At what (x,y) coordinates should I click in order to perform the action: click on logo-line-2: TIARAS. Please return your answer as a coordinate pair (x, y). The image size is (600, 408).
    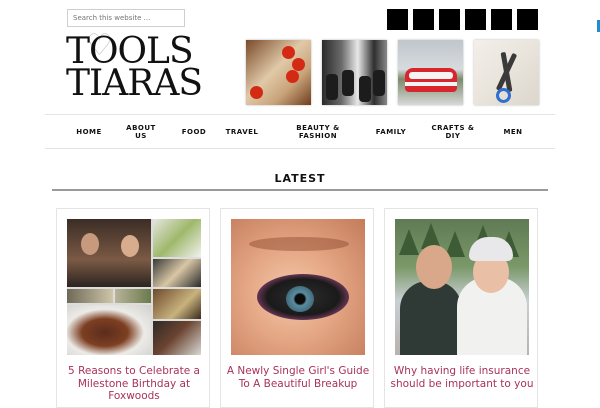
    Looking at the image, I should click on (134, 83).